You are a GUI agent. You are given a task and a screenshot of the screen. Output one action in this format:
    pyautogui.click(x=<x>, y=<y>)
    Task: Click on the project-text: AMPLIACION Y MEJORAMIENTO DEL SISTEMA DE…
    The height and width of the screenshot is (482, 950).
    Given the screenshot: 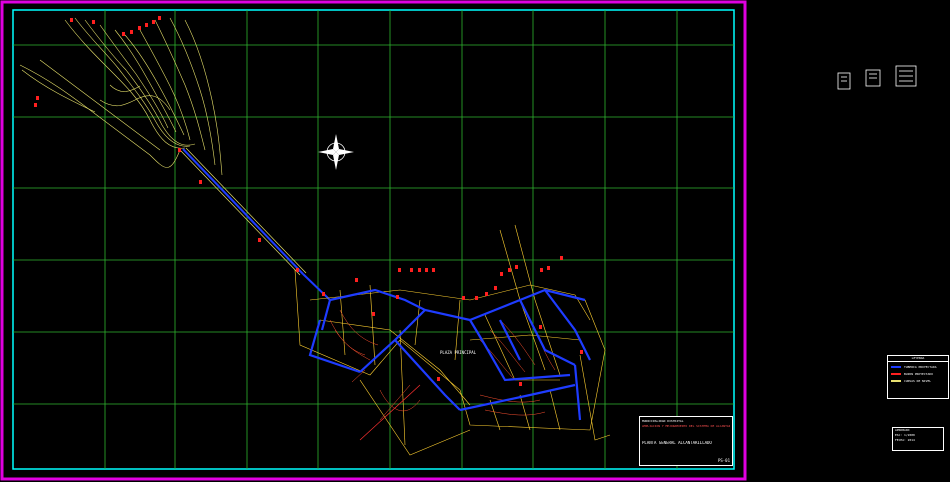 What is the action you would take?
    pyautogui.click(x=686, y=426)
    